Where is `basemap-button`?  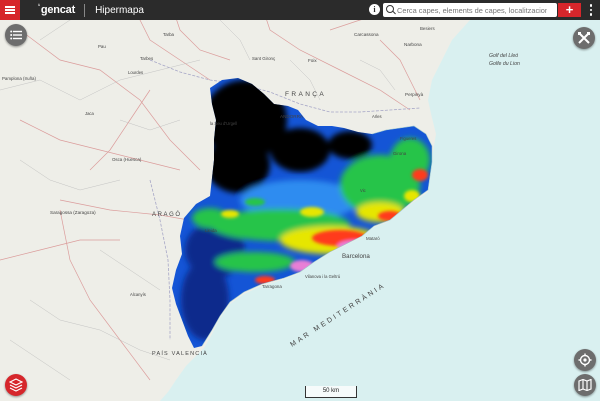 basemap-button is located at coordinates (585, 385).